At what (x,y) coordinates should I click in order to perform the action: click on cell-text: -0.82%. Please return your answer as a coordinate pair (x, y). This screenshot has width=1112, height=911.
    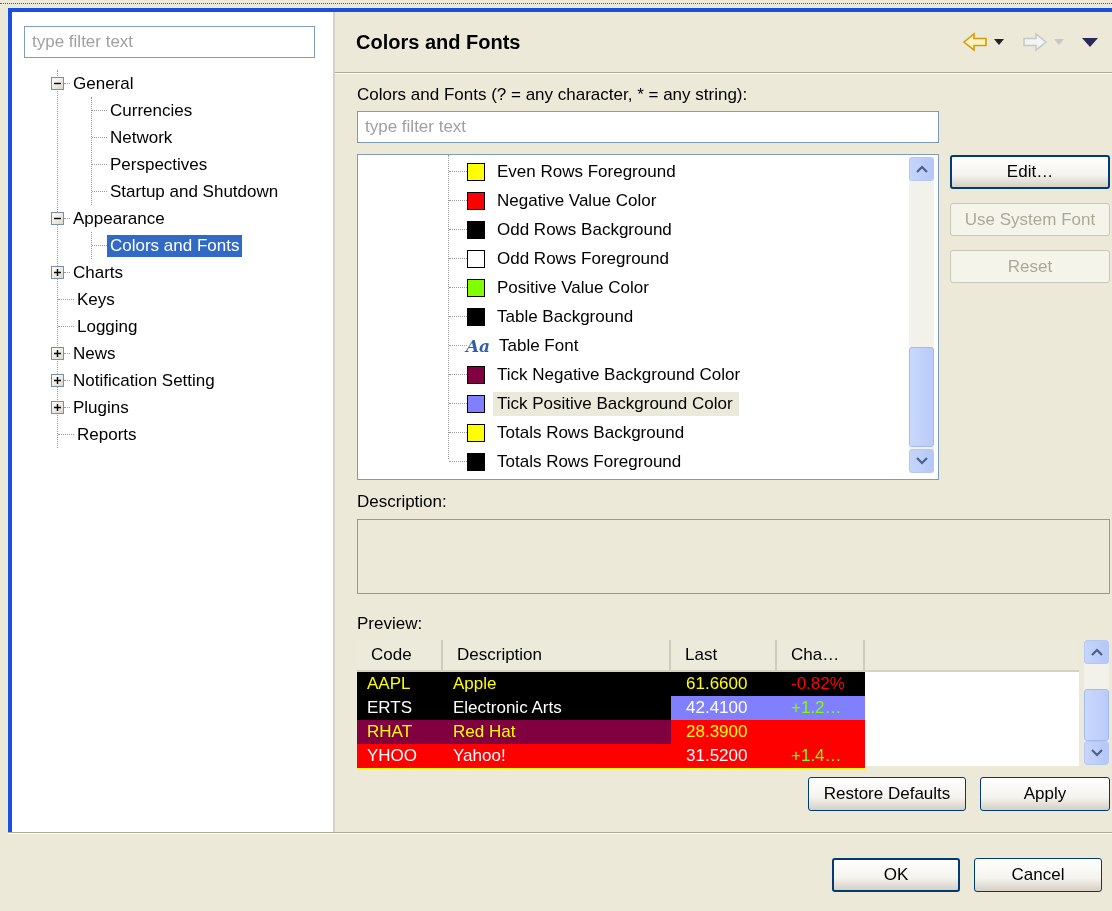
    Looking at the image, I should click on (818, 684).